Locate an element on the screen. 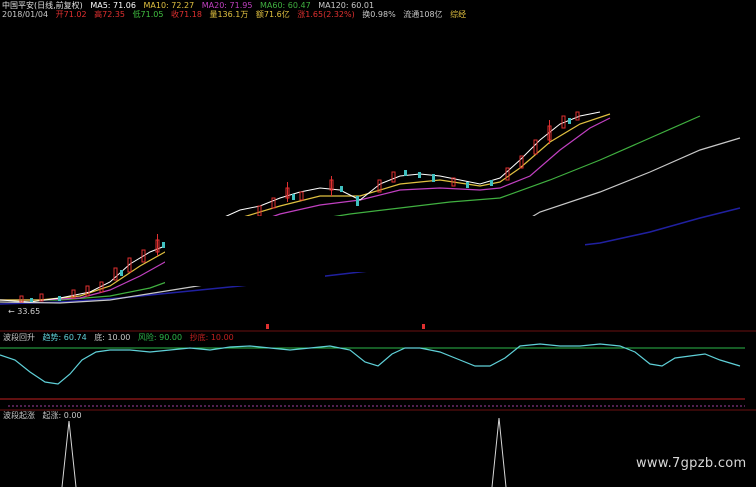 The height and width of the screenshot is (487, 756). panel3-name: 波段起涨 is located at coordinates (19, 415).